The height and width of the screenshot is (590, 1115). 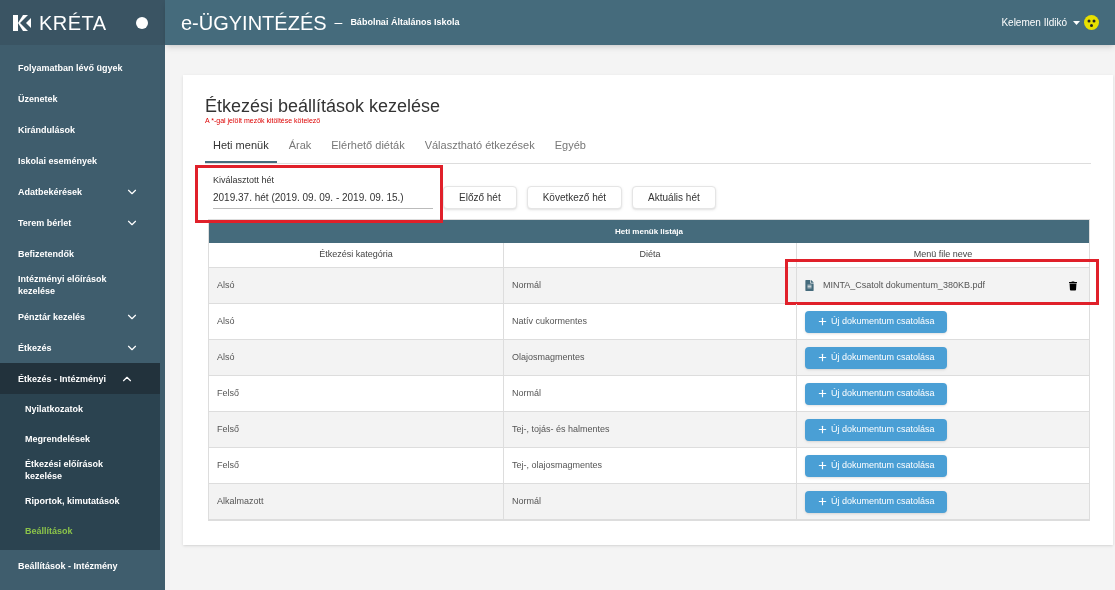 I want to click on sidebar-item: Befizetendők, so click(x=82, y=253).